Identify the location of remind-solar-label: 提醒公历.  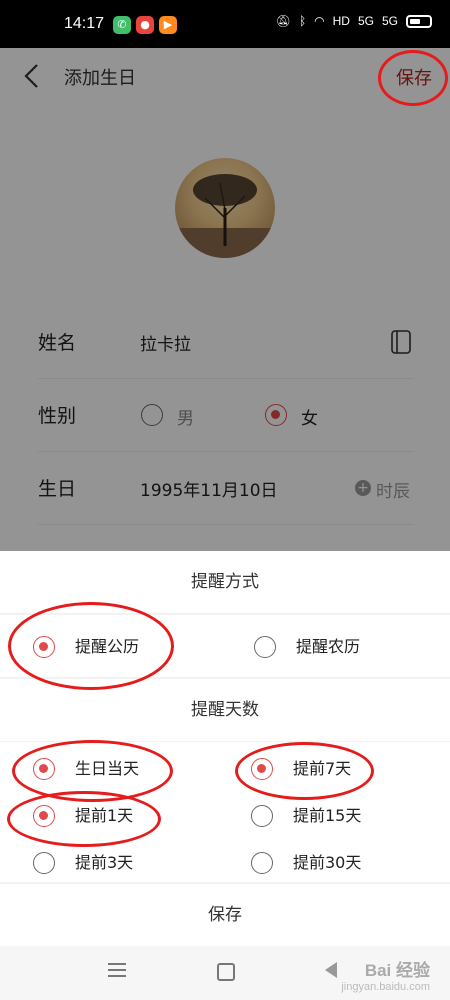
(107, 646).